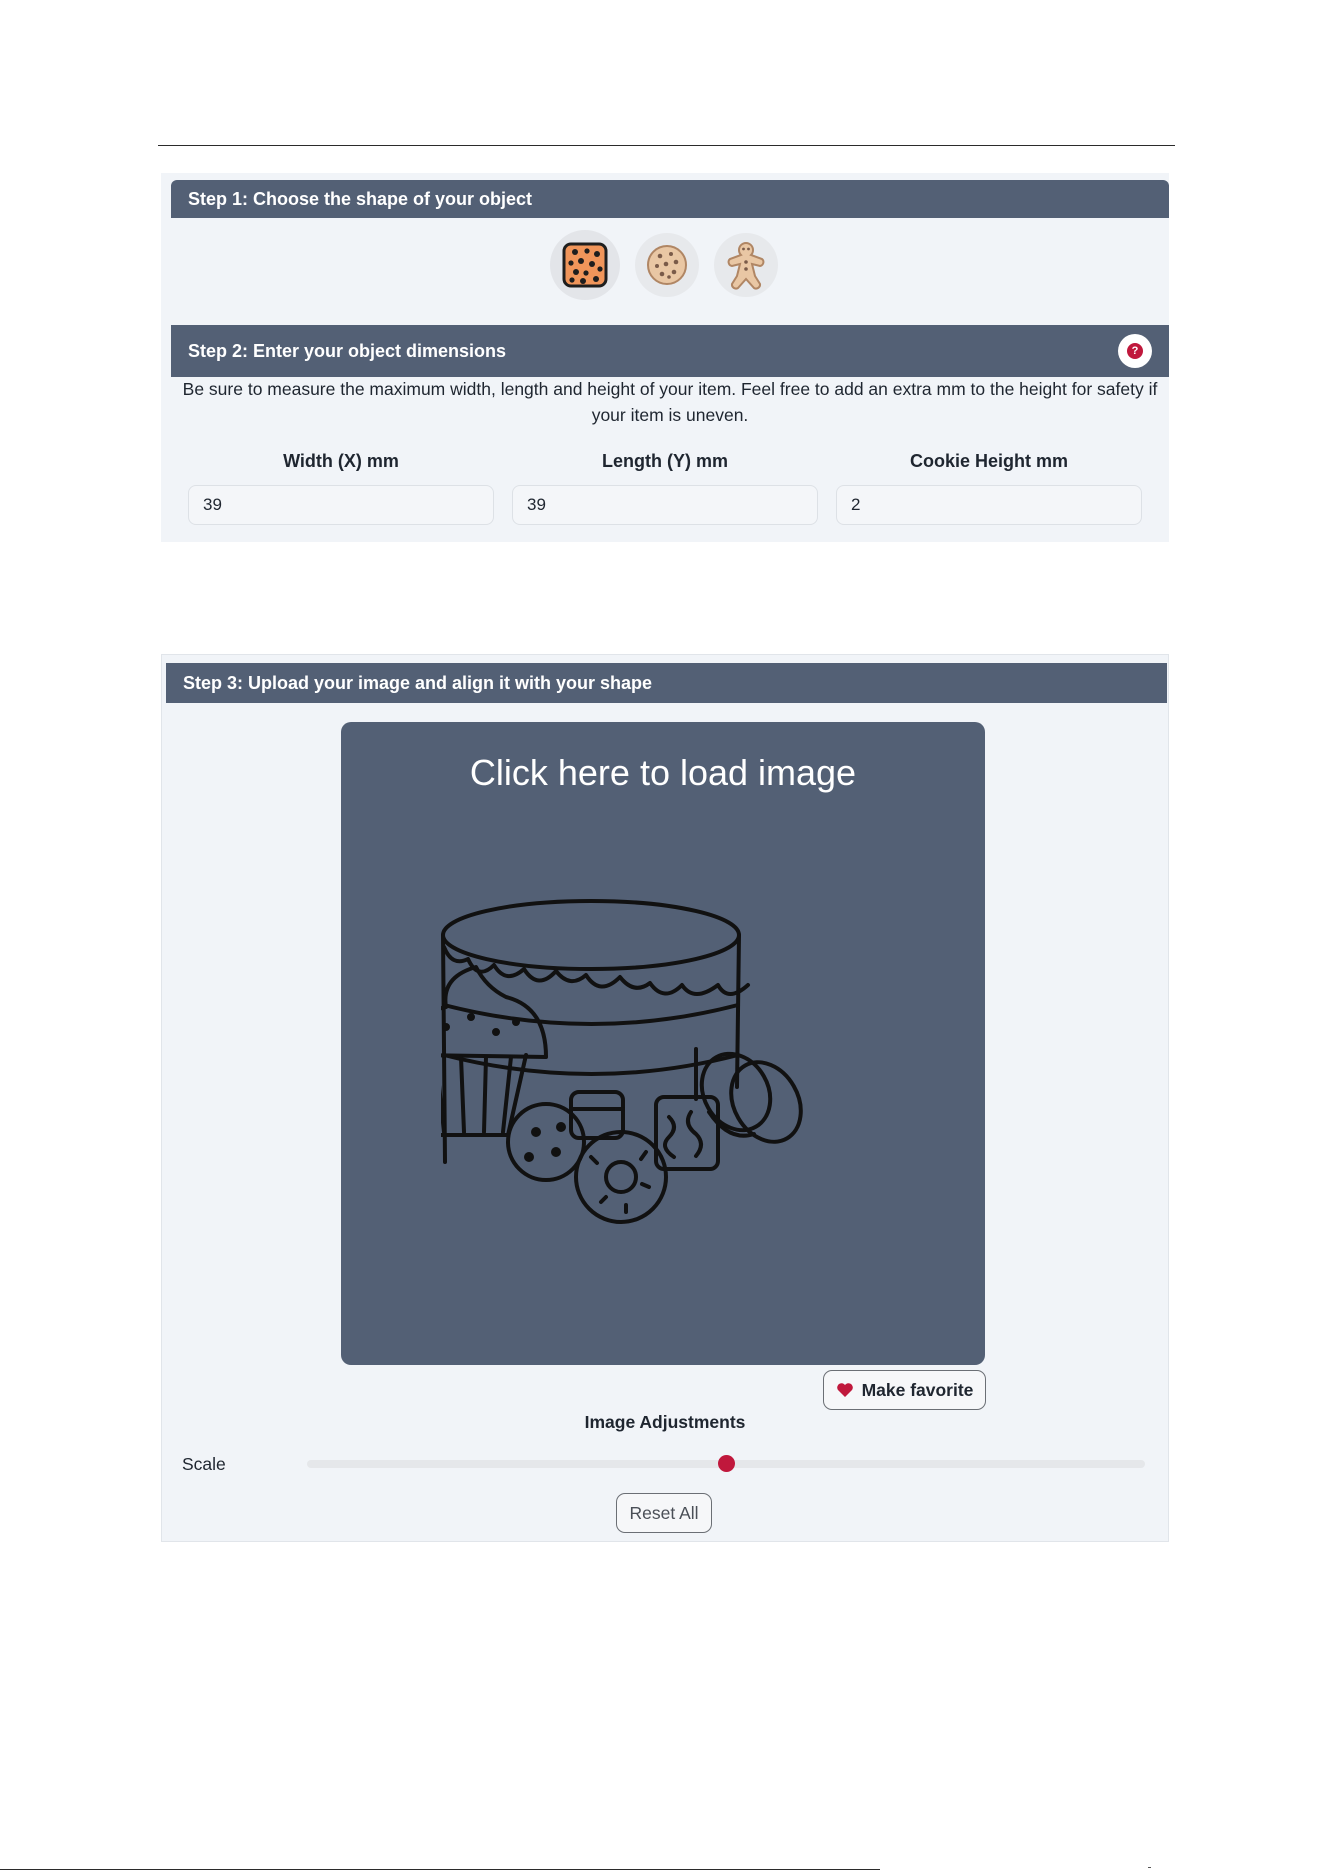  What do you see at coordinates (917, 1389) in the screenshot?
I see `make-favorite-label: Make favorite` at bounding box center [917, 1389].